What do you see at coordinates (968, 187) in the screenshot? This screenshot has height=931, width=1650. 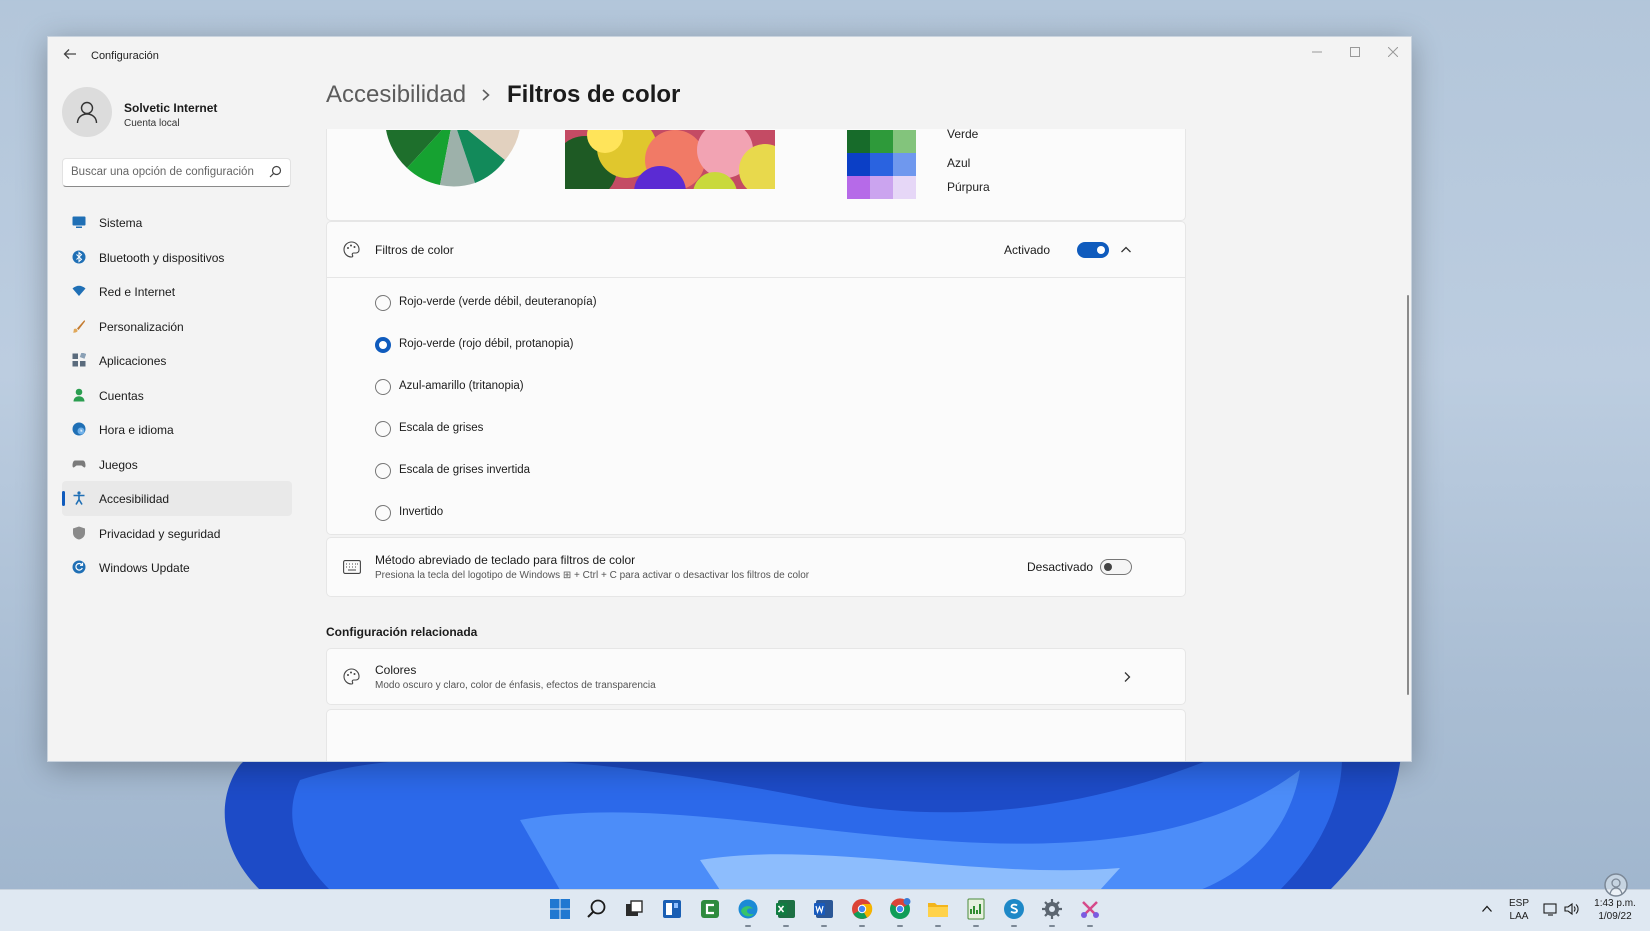 I see `swatch-label-purpura: Púrpura` at bounding box center [968, 187].